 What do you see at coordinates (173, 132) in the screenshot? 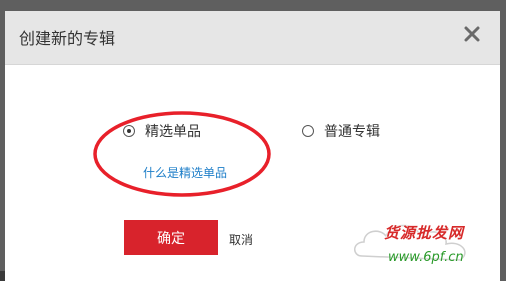
I see `featured-item-label: 精选单品` at bounding box center [173, 132].